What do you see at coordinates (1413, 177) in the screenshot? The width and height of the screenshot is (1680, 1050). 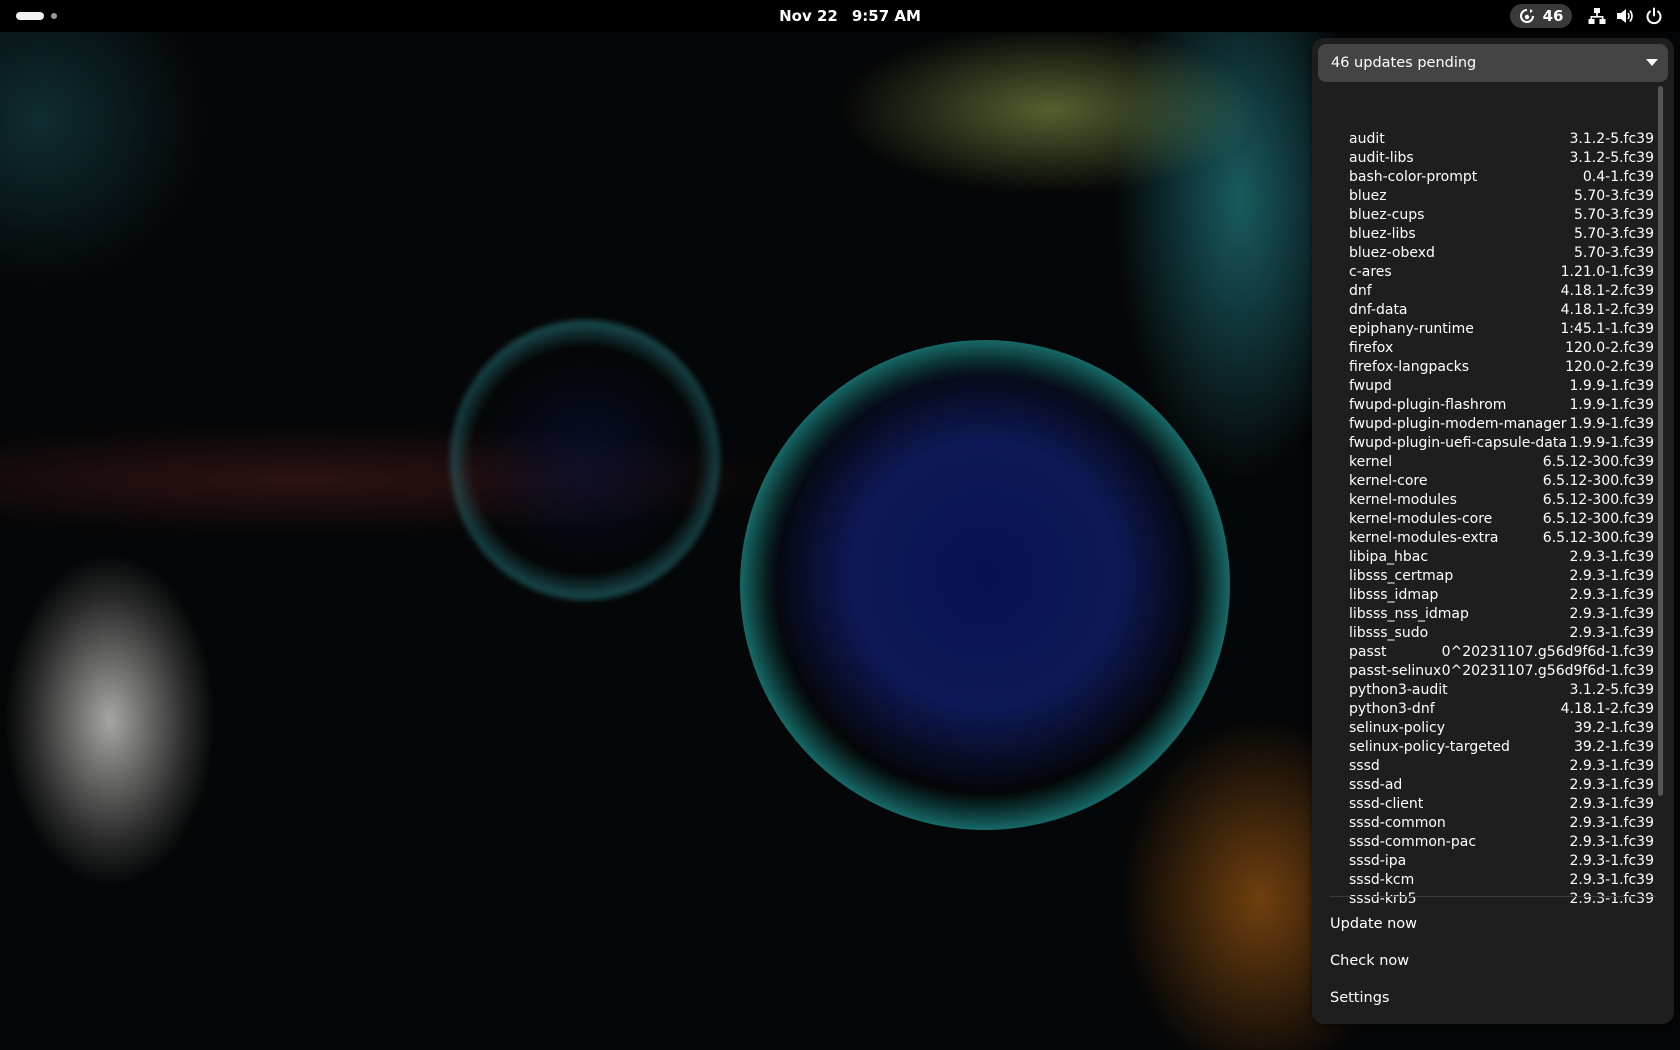 I see `package-name: bash-color-prompt` at bounding box center [1413, 177].